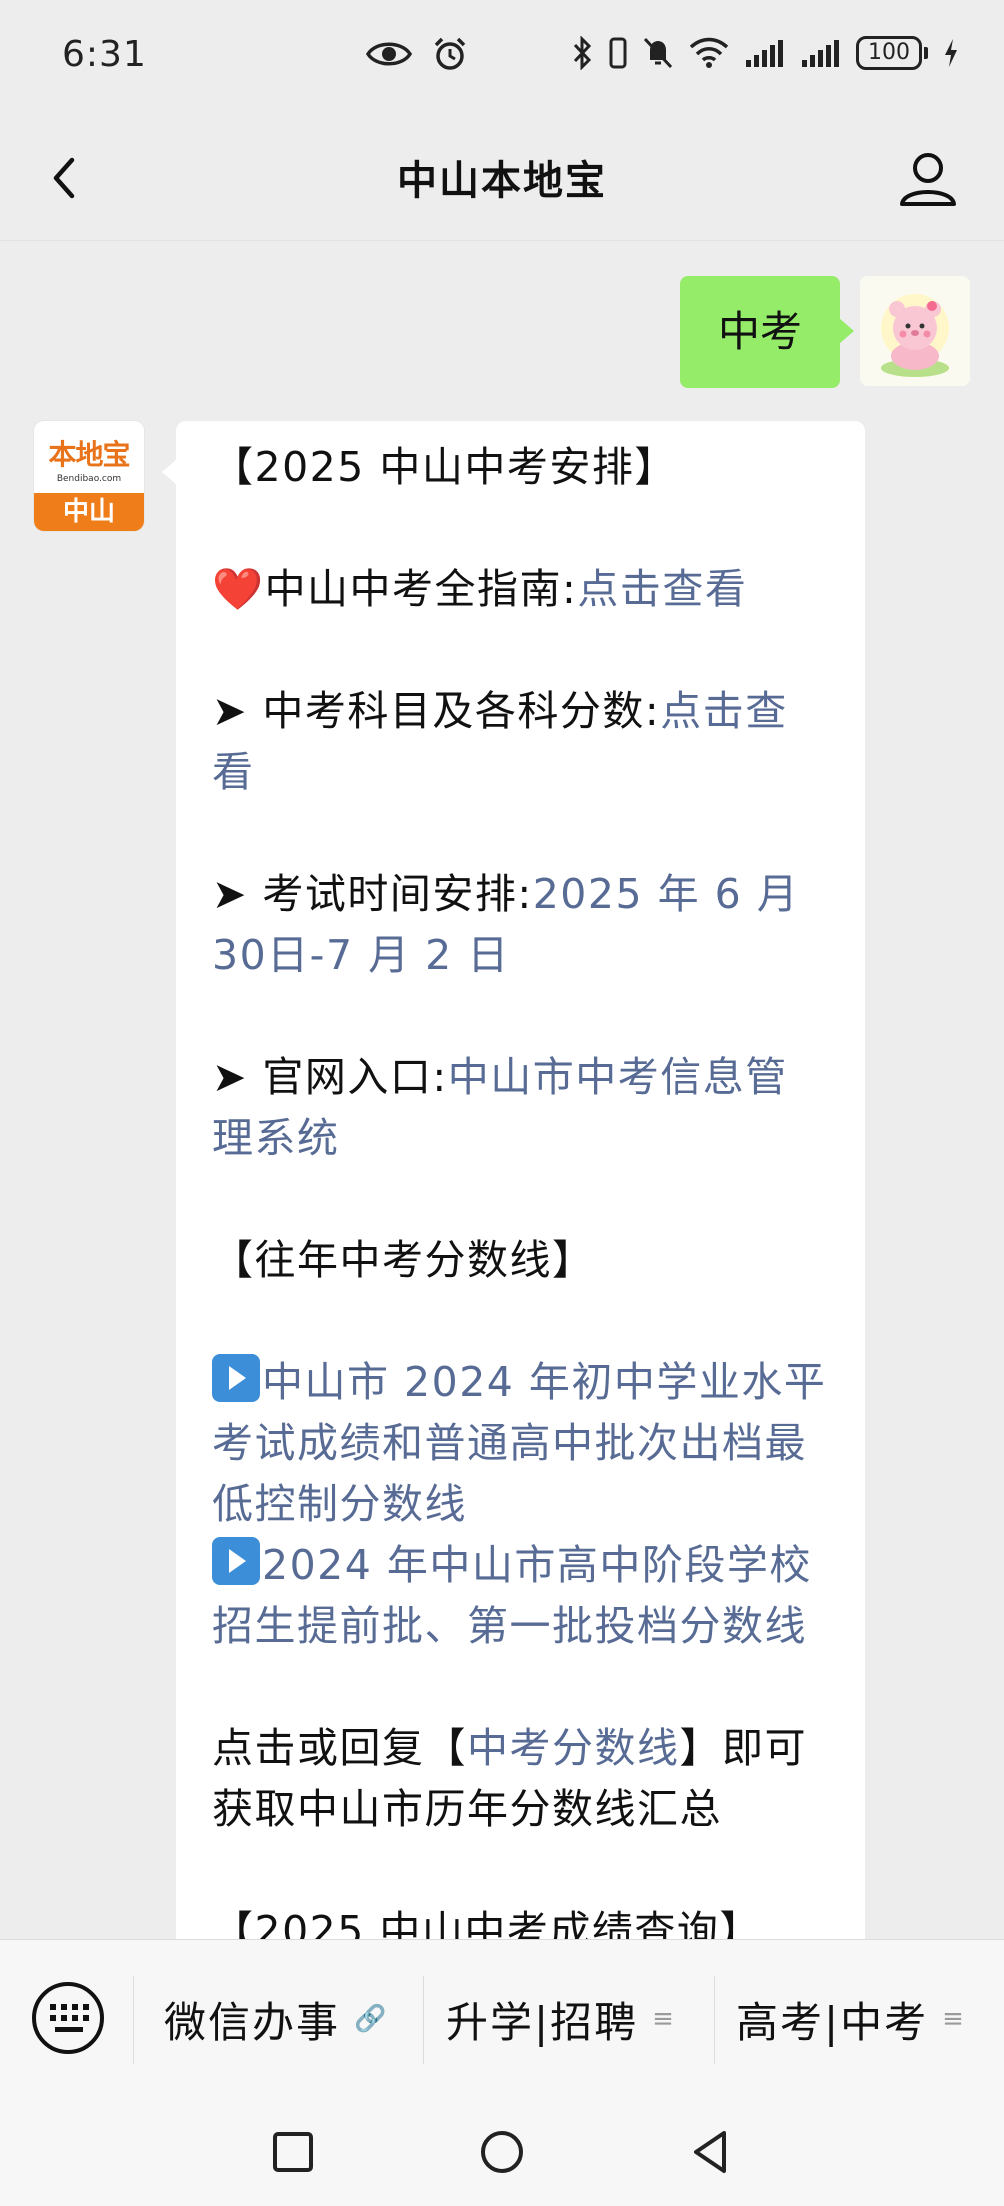 The width and height of the screenshot is (1004, 2206). I want to click on signal-icon-sim1, so click(764, 53).